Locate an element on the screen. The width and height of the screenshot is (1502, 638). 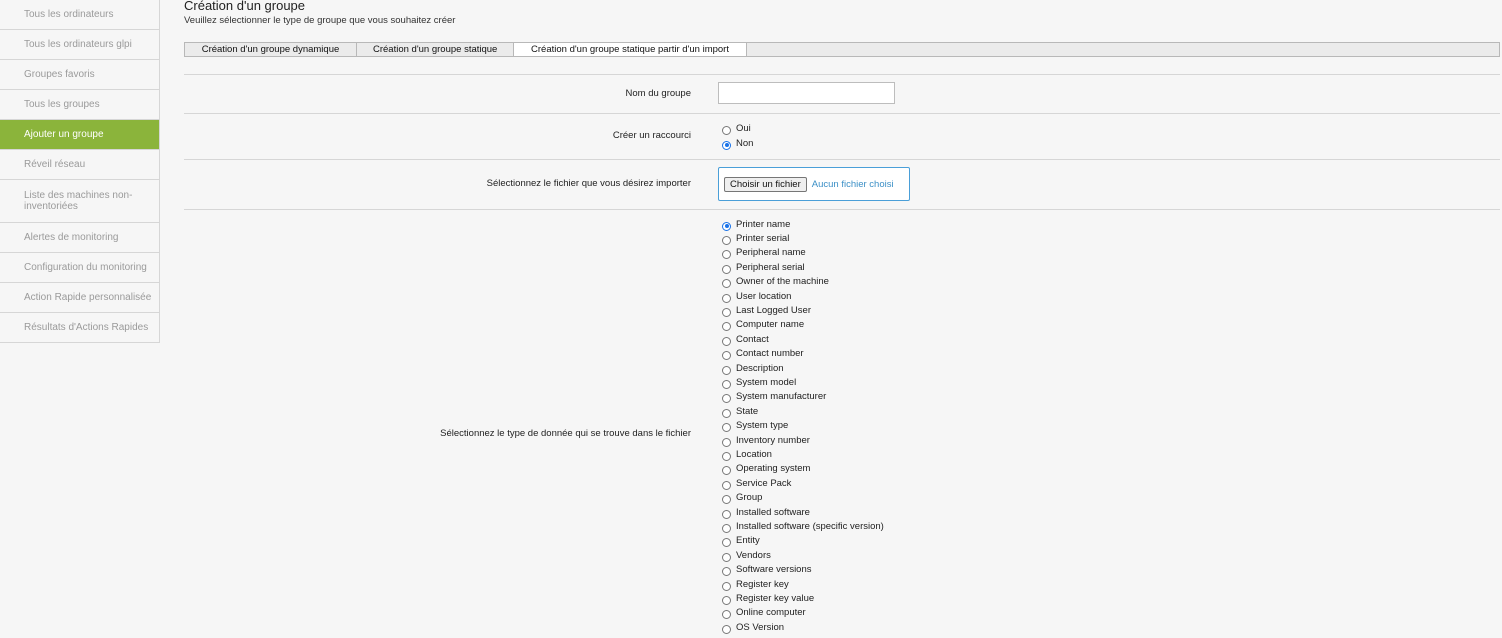
sidebar-item-quick-action-results: Résultats d'Actions Rapides is located at coordinates (79, 328).